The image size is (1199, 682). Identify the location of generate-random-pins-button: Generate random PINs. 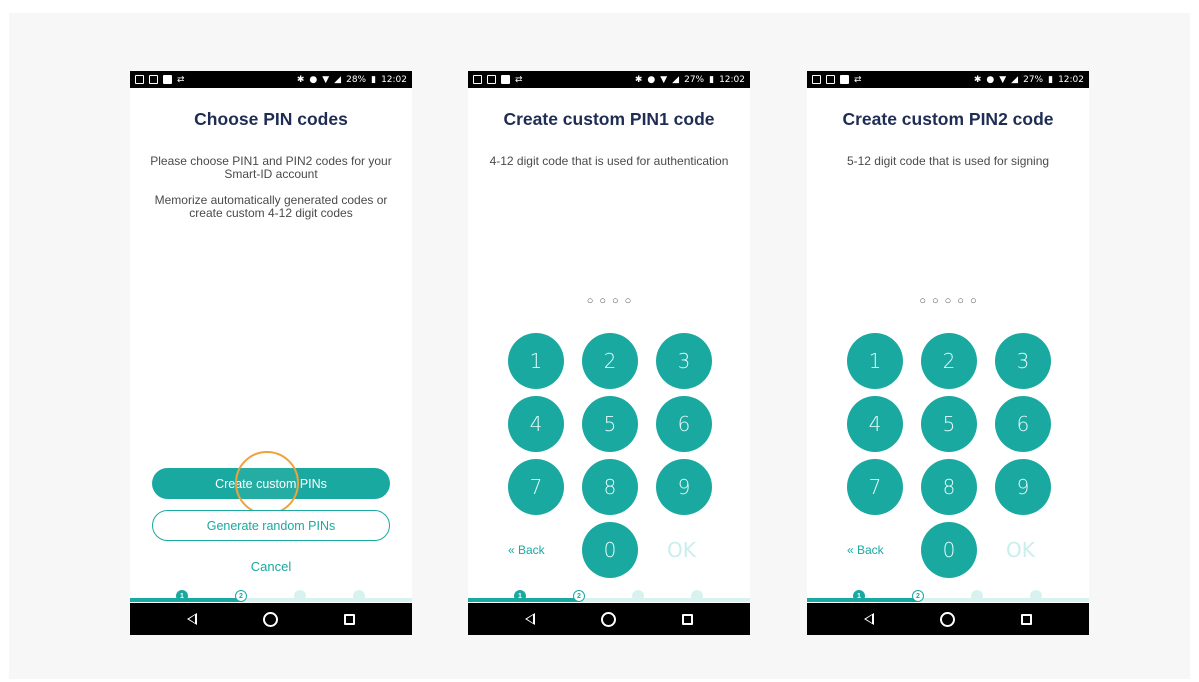
(271, 525).